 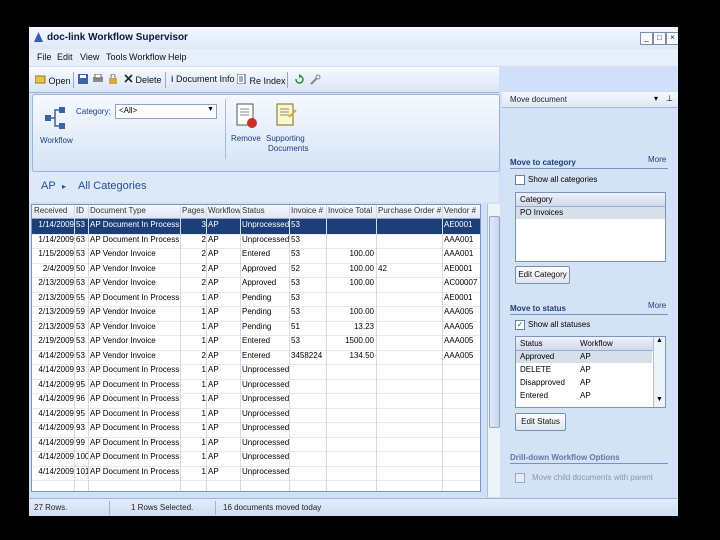 What do you see at coordinates (59, 81) in the screenshot?
I see `open-label: Open` at bounding box center [59, 81].